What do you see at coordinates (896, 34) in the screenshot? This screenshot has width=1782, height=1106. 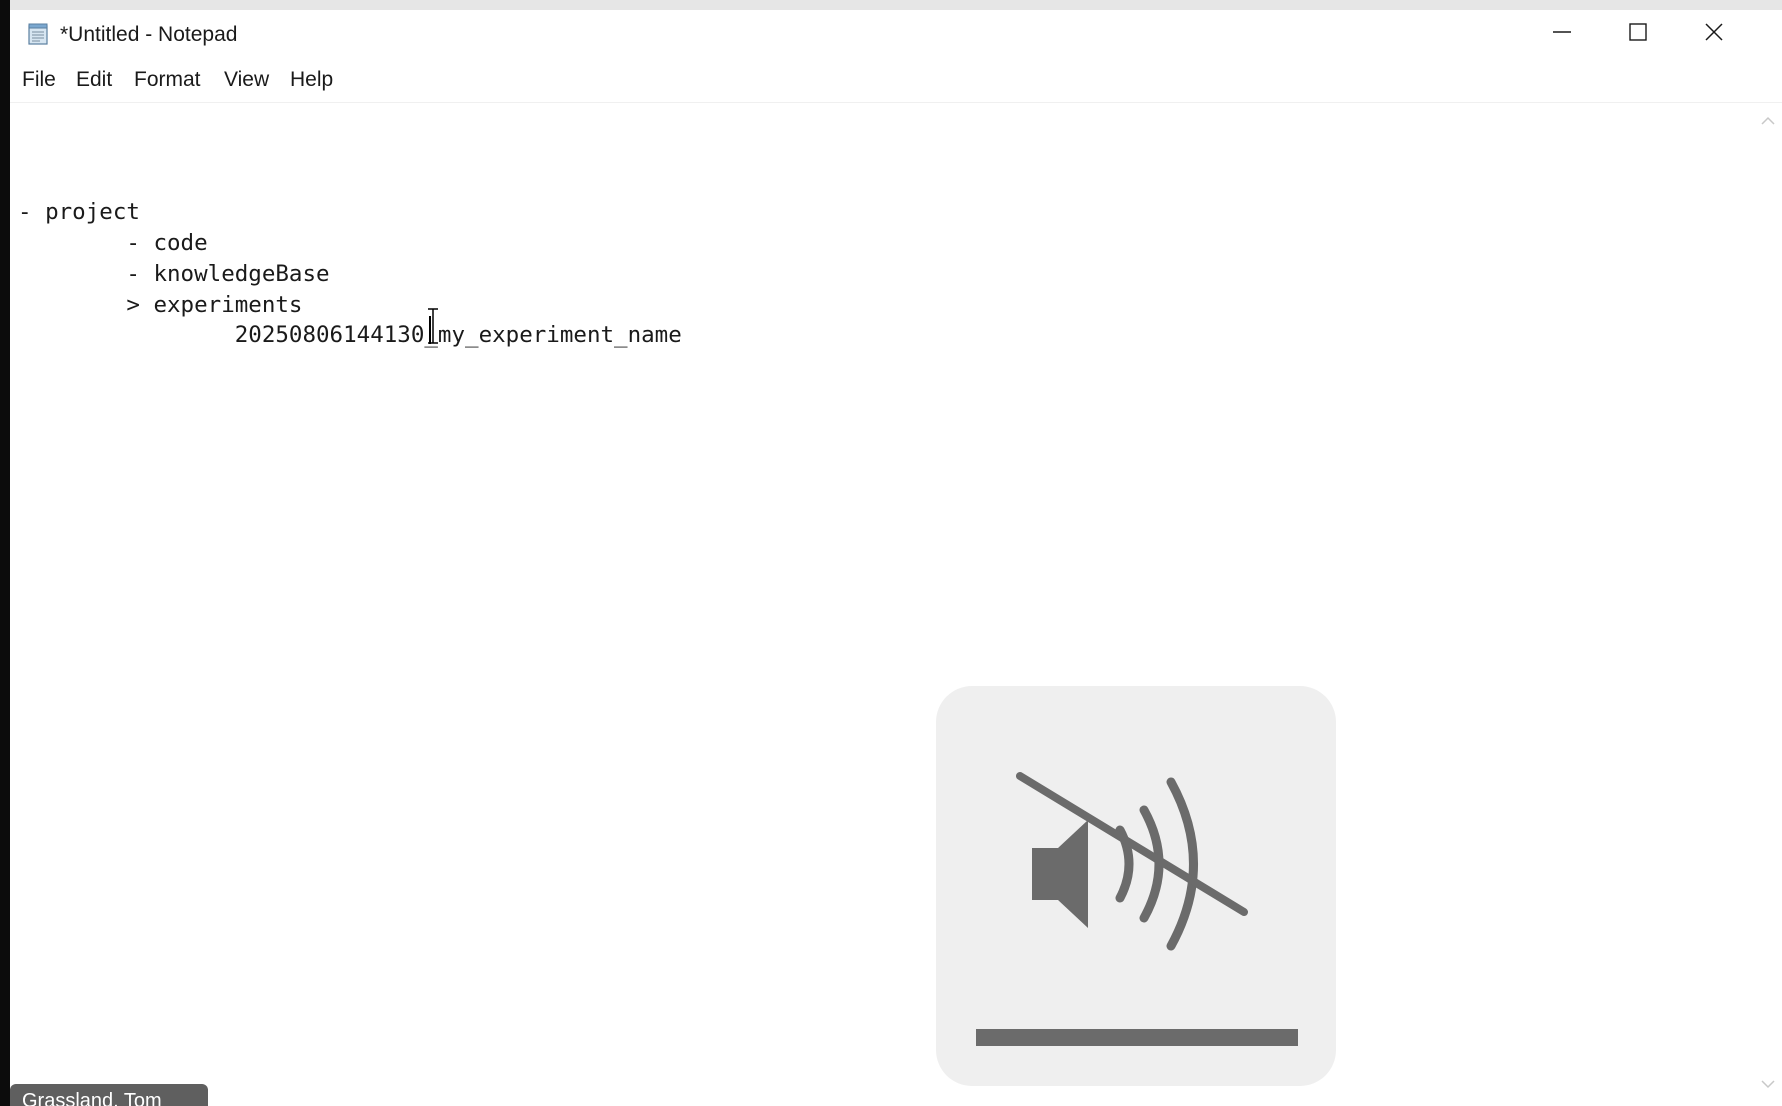 I see `title-bar: *Untitled - Notepad` at bounding box center [896, 34].